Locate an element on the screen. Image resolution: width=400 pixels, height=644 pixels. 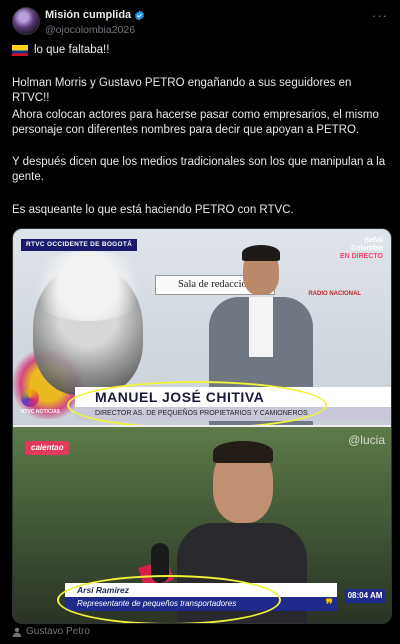
avatar is located at coordinates (26, 21).